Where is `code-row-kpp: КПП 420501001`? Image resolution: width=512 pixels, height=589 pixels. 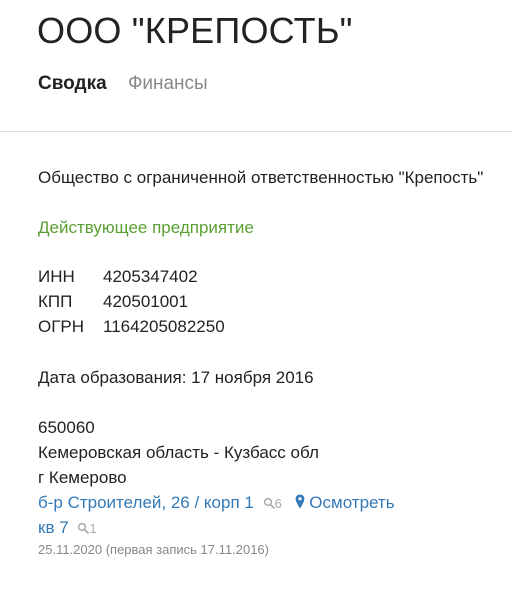 code-row-kpp: КПП 420501001 is located at coordinates (131, 301).